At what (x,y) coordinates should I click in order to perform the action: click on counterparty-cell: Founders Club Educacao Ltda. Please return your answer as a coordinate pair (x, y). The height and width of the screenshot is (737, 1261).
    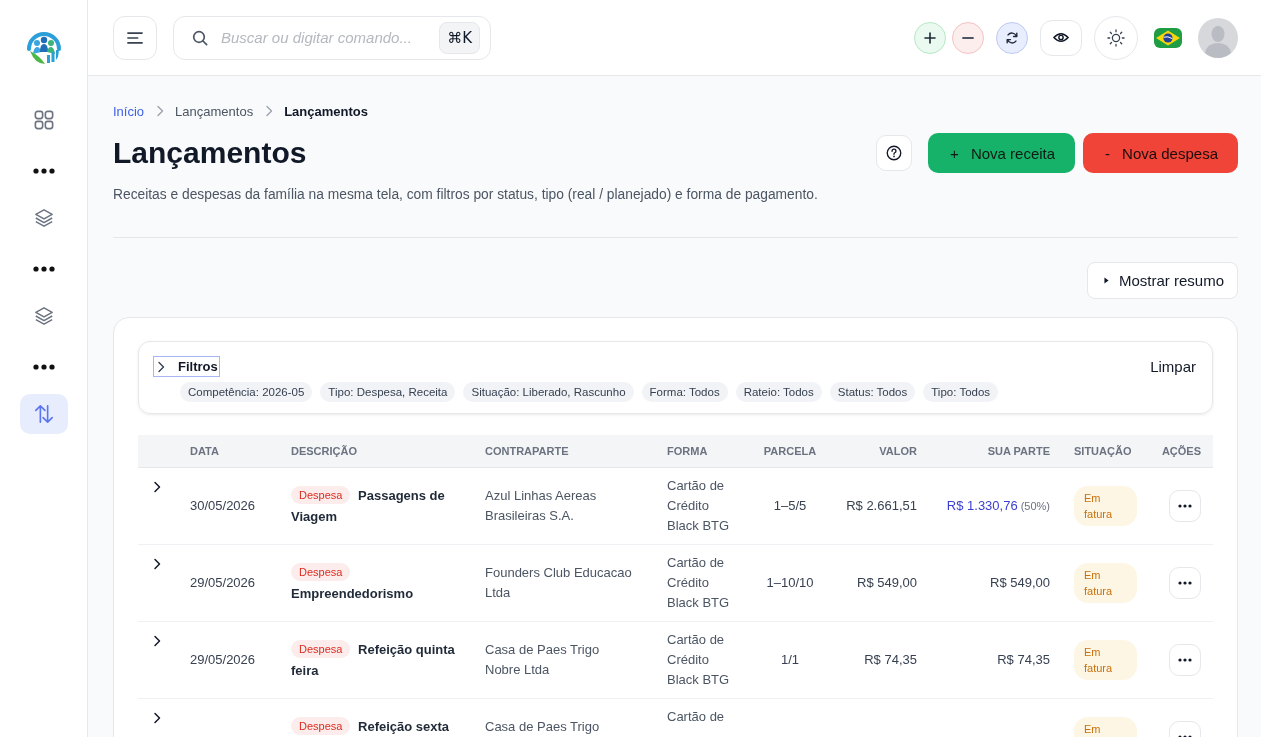
    Looking at the image, I should click on (558, 582).